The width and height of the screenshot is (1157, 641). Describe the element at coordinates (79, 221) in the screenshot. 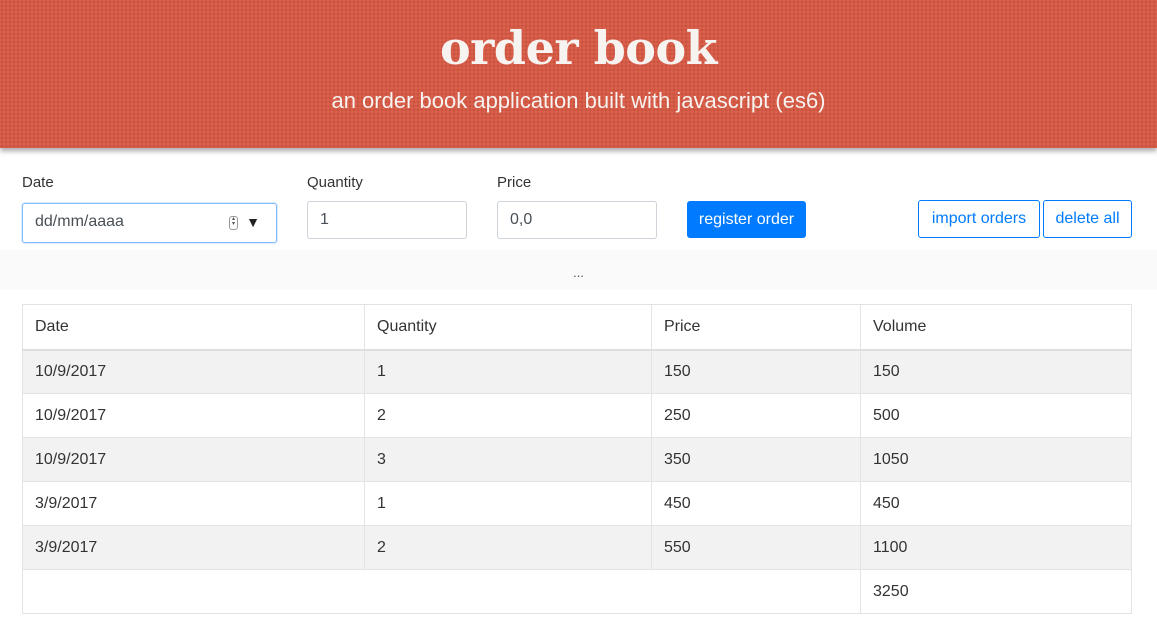

I see `date-placeholder: dd/mm/aaaa` at that location.